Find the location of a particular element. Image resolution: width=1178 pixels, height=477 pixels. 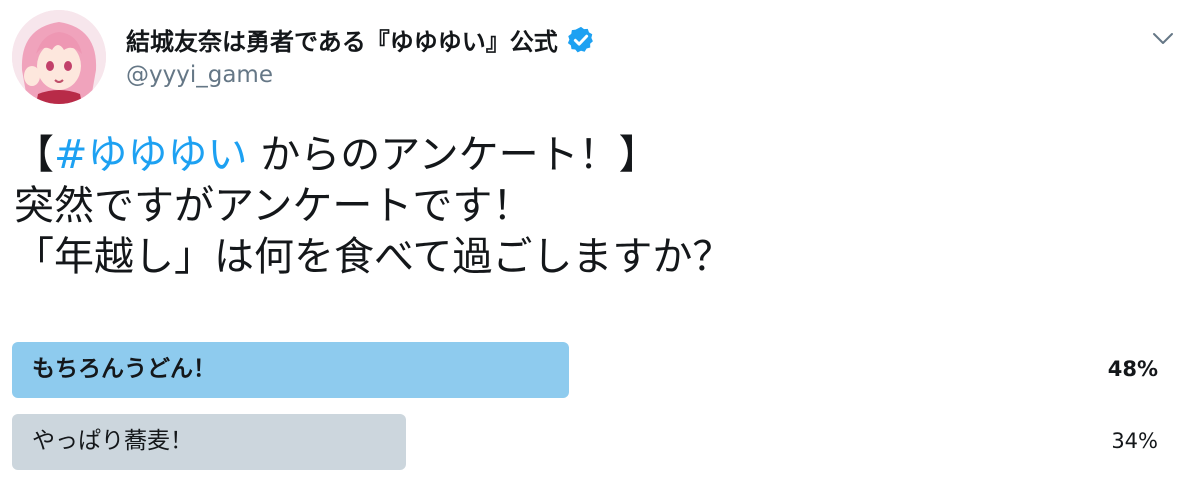

display-name-text: 結城友奈は勇者である『ゆゆゆい』公式 is located at coordinates (342, 42).